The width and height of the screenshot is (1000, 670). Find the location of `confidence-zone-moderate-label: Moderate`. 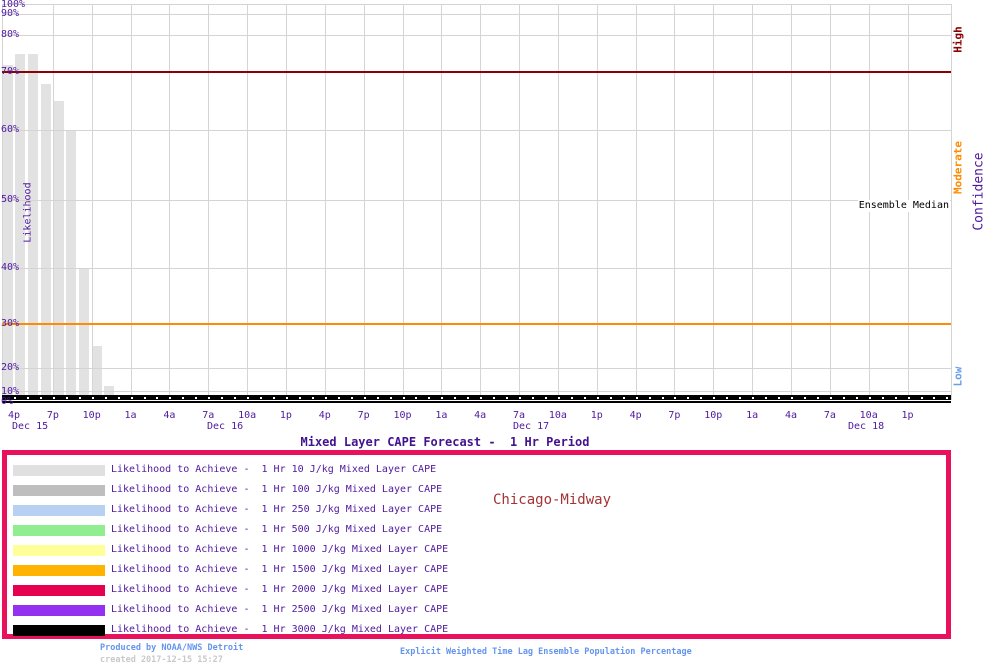

confidence-zone-moderate-label: Moderate is located at coordinates (958, 167).